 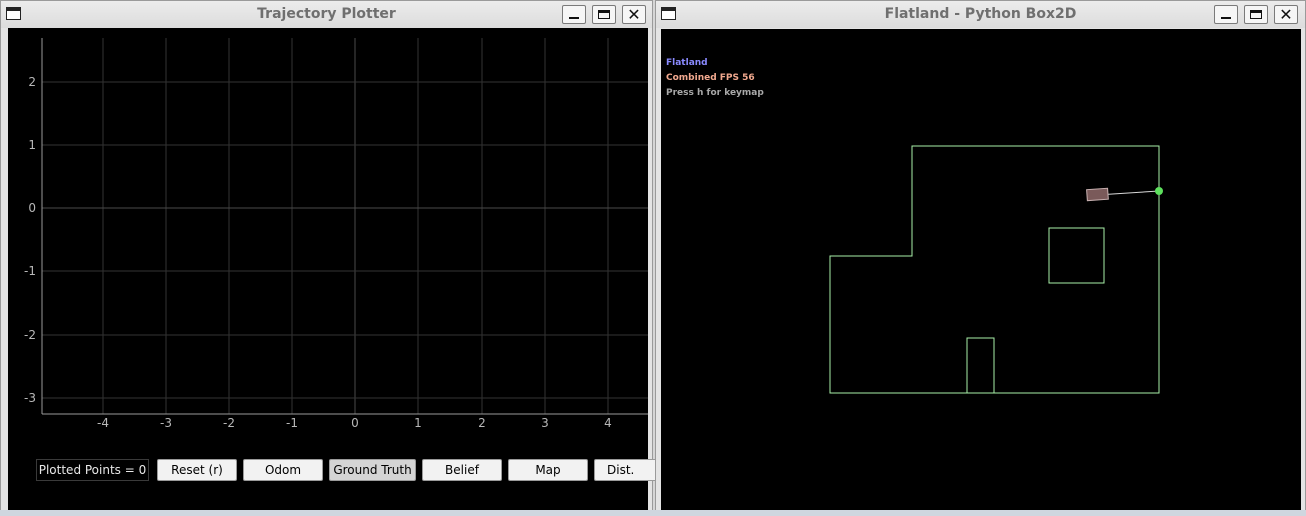 I want to click on y-tick-label: 0, so click(x=32, y=208).